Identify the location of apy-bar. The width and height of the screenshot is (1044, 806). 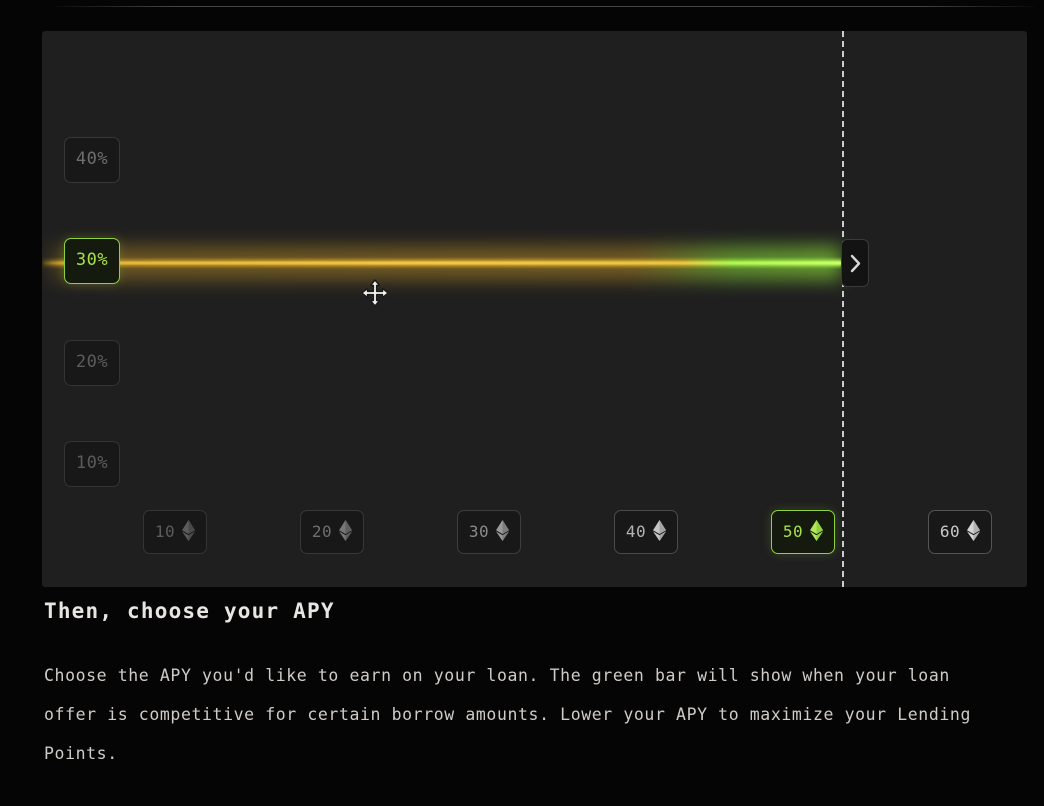
(442, 263).